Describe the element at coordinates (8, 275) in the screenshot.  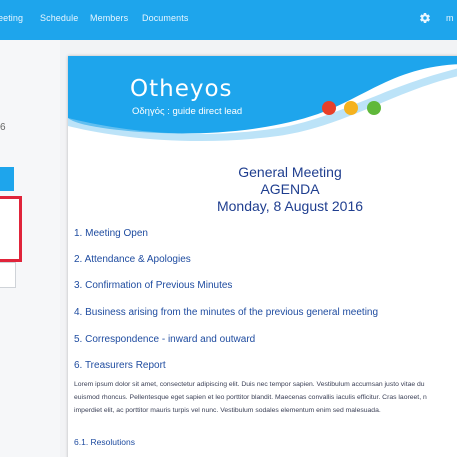
I see `left-panel-small-box` at that location.